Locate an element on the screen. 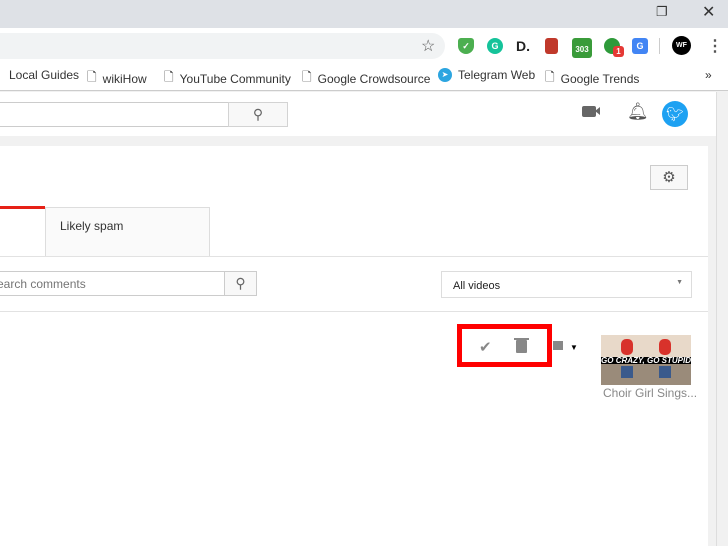  approve-check-icon: ✔ is located at coordinates (485, 347).